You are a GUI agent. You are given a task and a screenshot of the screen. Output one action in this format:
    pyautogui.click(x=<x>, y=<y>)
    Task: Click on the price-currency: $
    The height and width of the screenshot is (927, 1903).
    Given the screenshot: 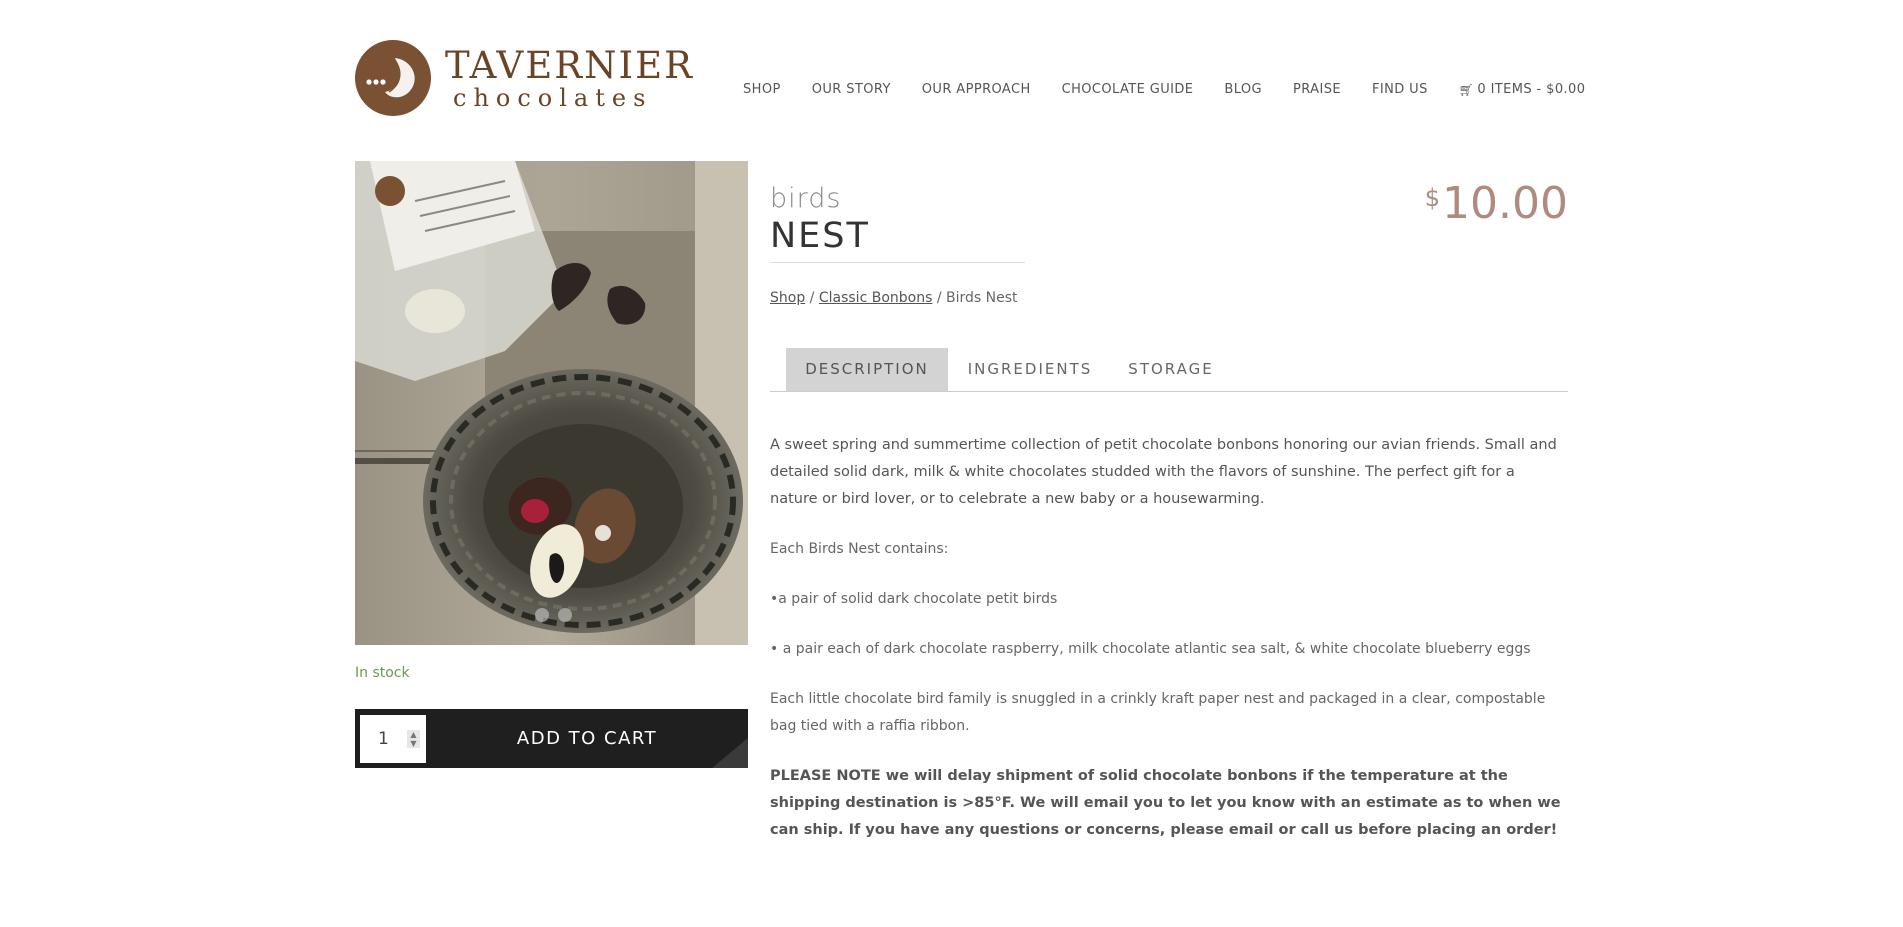 What is the action you would take?
    pyautogui.click(x=1432, y=198)
    